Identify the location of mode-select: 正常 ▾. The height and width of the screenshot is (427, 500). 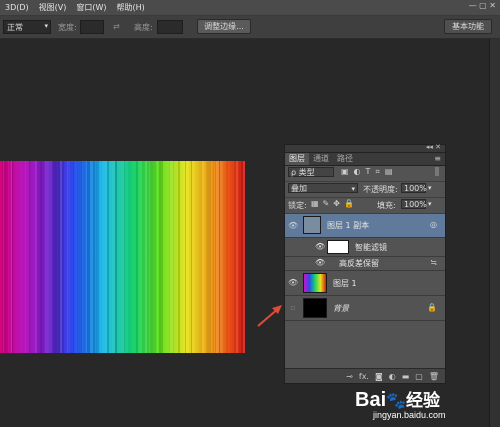
(27, 27).